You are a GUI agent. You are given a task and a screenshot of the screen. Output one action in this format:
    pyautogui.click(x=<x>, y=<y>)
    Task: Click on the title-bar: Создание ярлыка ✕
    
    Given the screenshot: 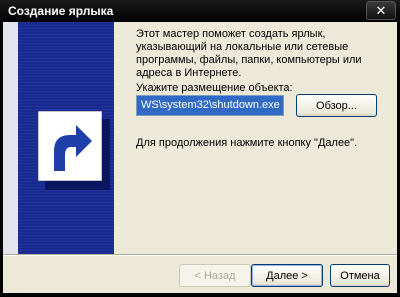 What is the action you would take?
    pyautogui.click(x=200, y=11)
    